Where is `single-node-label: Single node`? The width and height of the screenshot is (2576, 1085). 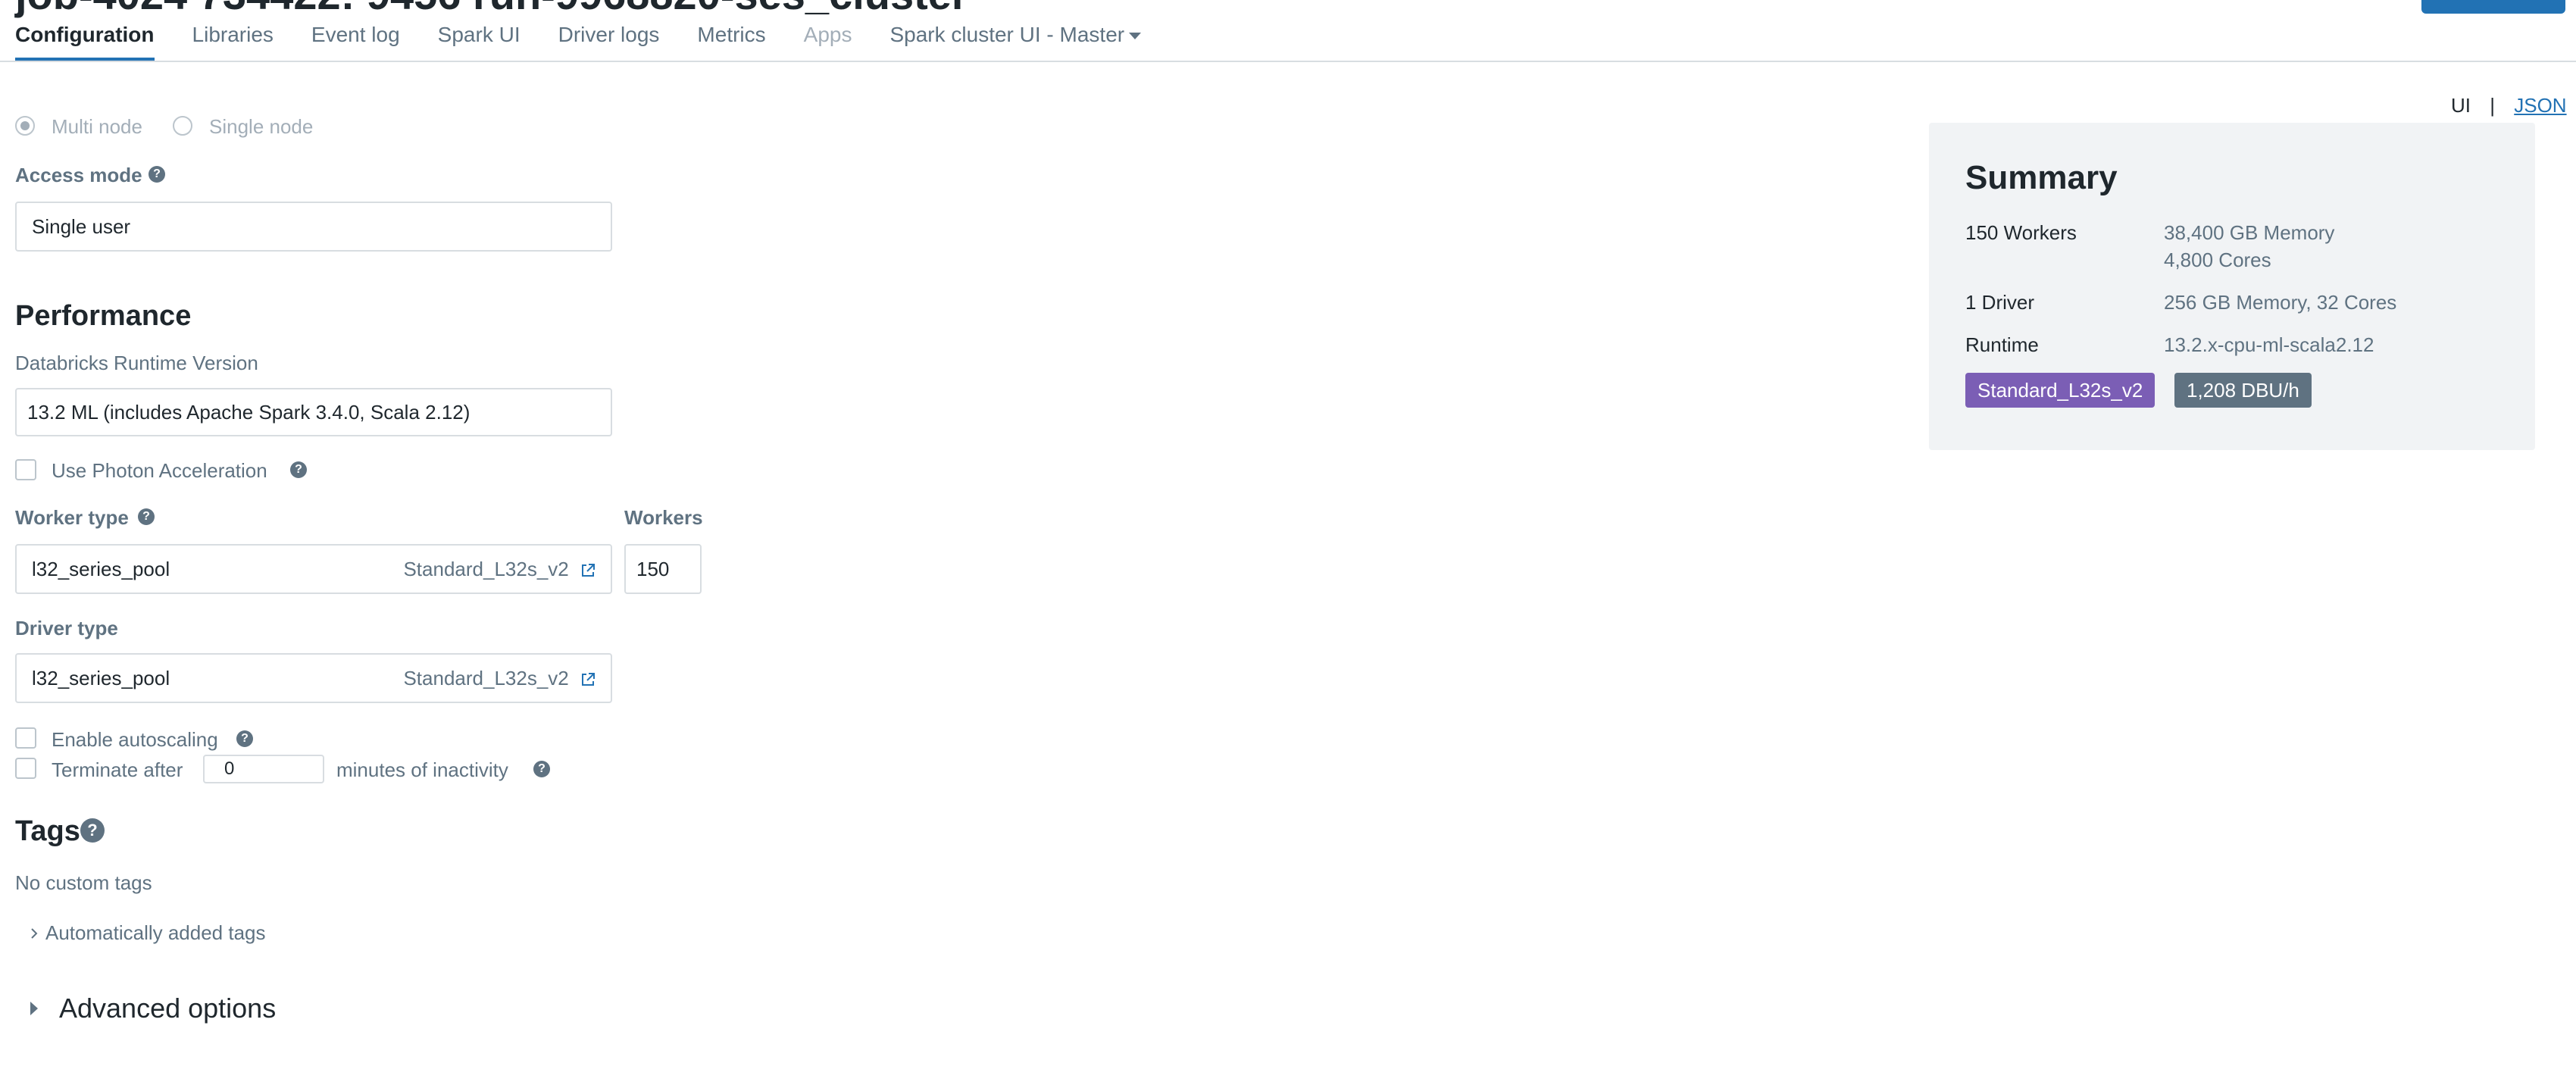 single-node-label: Single node is located at coordinates (261, 126).